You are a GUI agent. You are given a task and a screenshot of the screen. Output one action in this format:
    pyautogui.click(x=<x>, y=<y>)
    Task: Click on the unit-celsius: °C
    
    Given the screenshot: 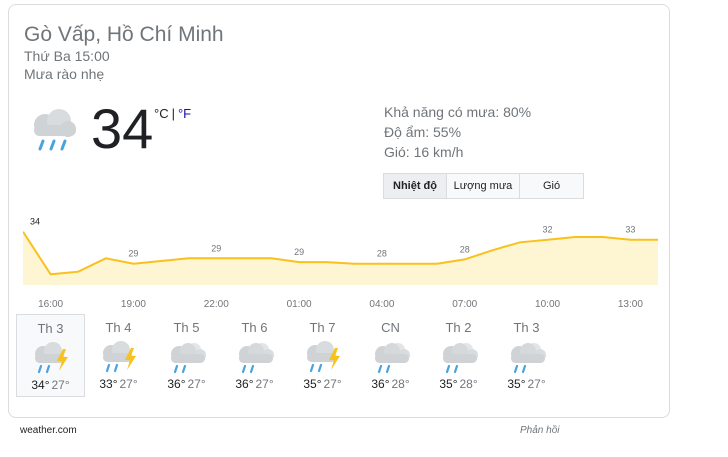 What is the action you would take?
    pyautogui.click(x=161, y=113)
    